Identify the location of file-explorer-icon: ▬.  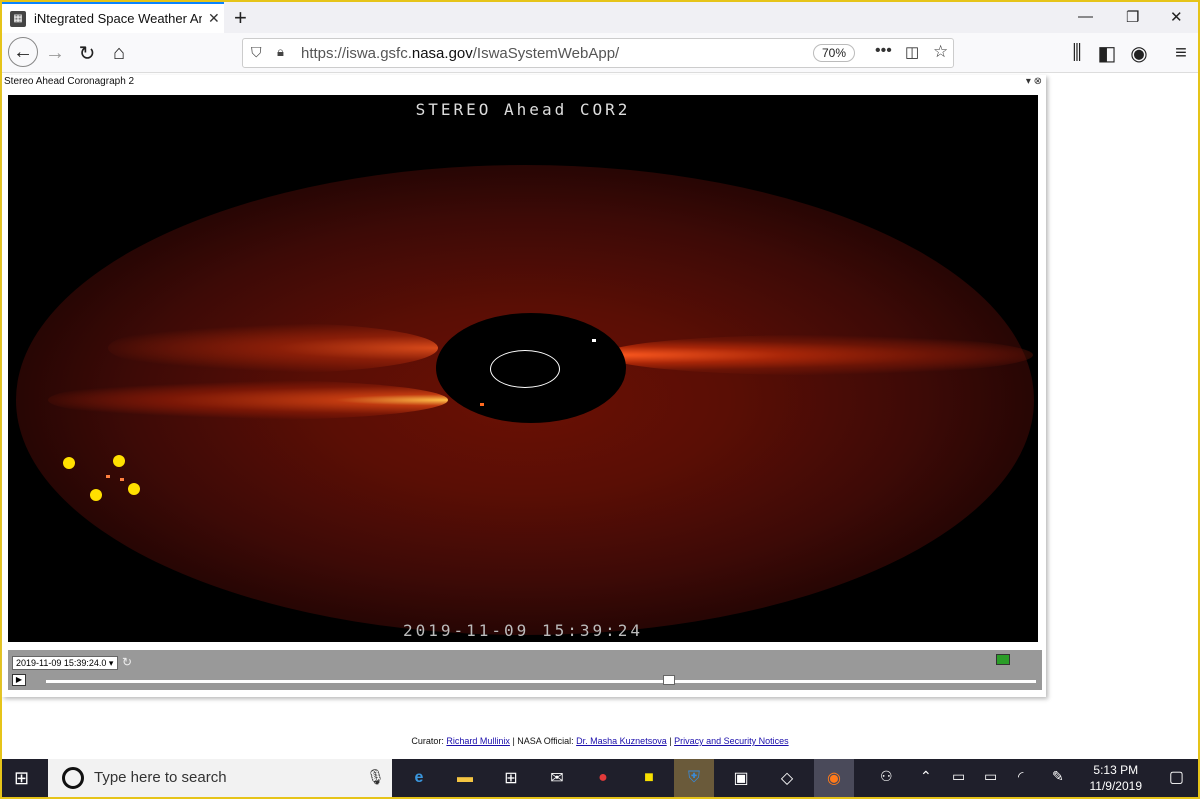
(465, 778).